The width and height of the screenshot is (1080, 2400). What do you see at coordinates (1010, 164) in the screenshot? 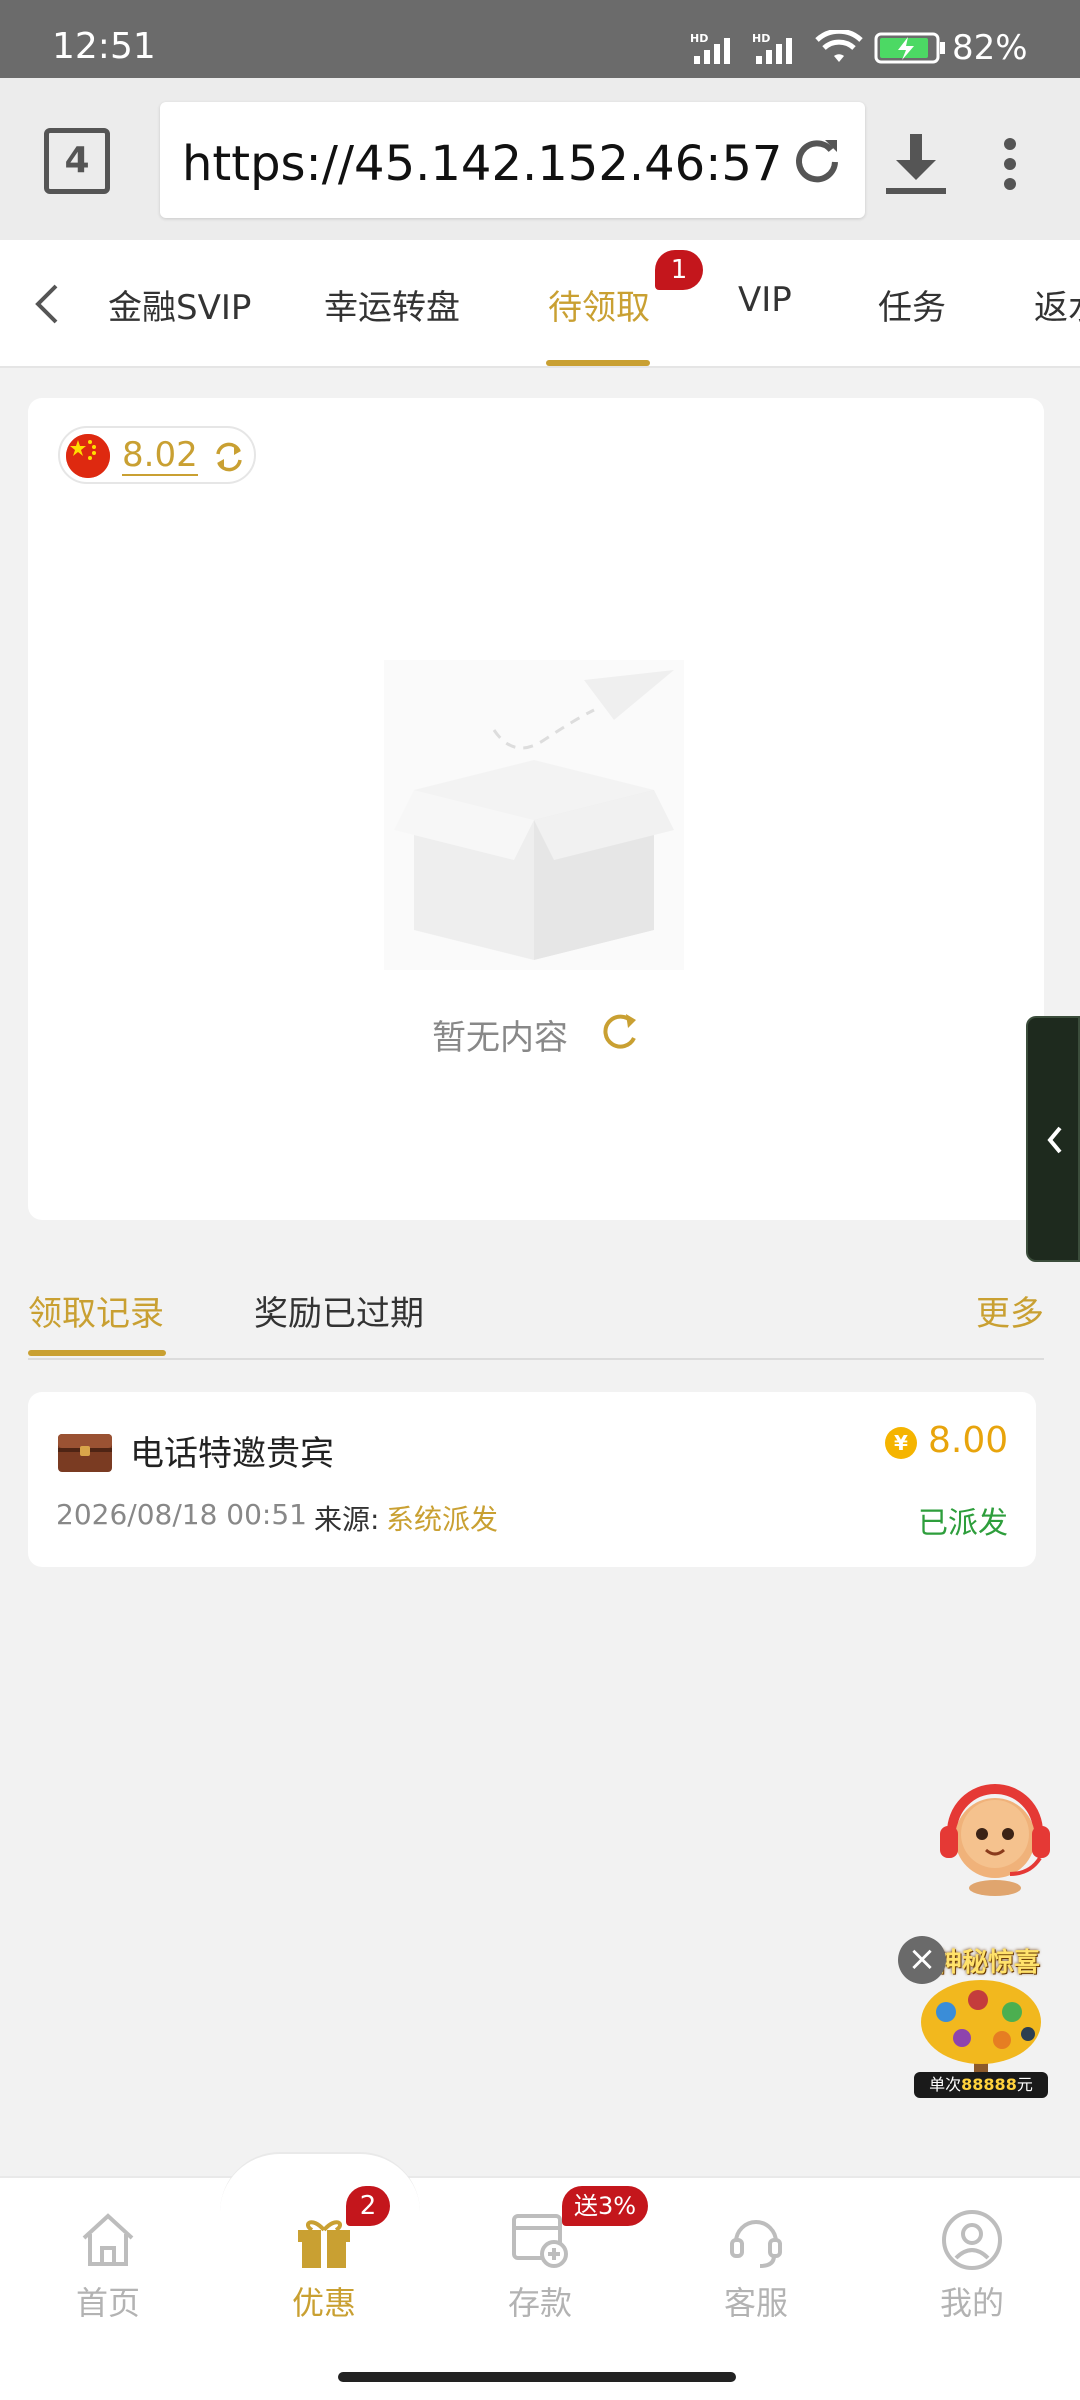
I see `more-menu-icon` at bounding box center [1010, 164].